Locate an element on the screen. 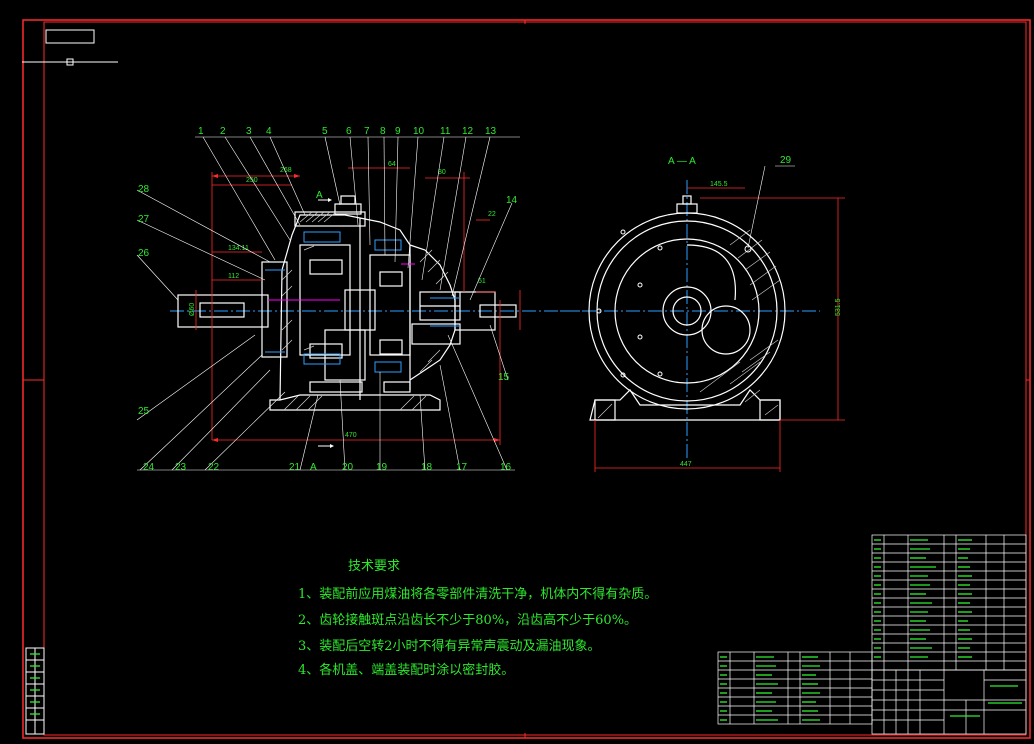 The image size is (1034, 744). balloon-19: 19 is located at coordinates (382, 467).